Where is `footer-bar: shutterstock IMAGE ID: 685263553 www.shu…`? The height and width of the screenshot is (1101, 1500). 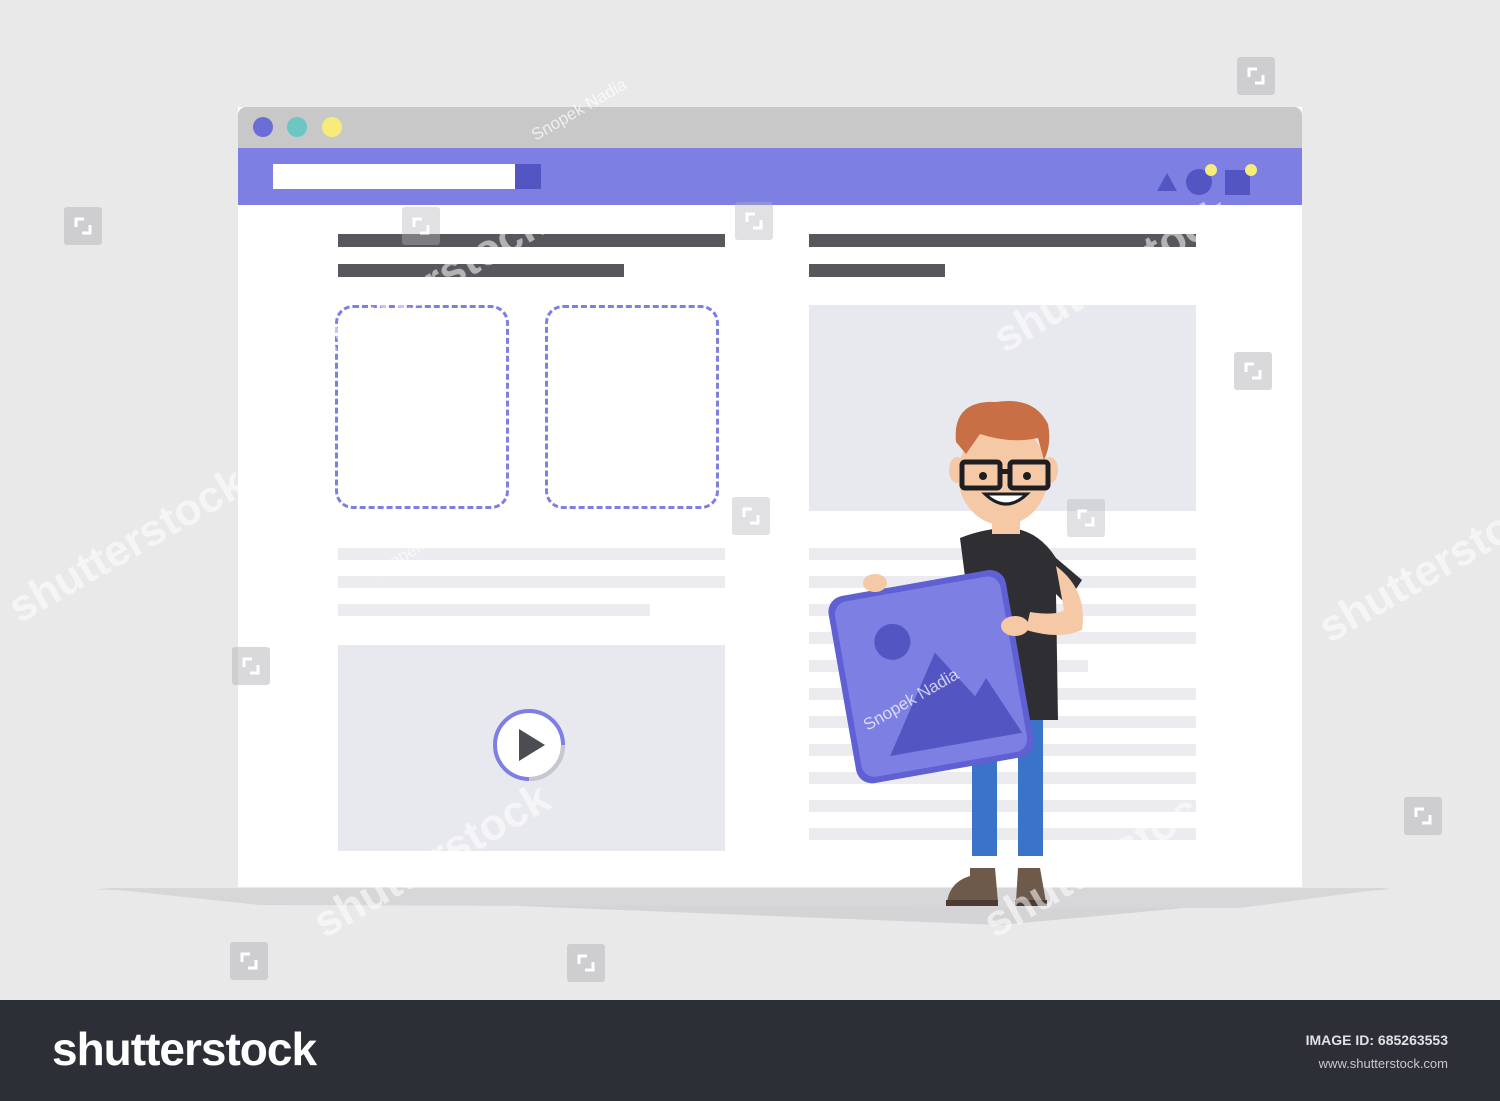
footer-bar: shutterstock IMAGE ID: 685263553 www.shu… is located at coordinates (750, 1050).